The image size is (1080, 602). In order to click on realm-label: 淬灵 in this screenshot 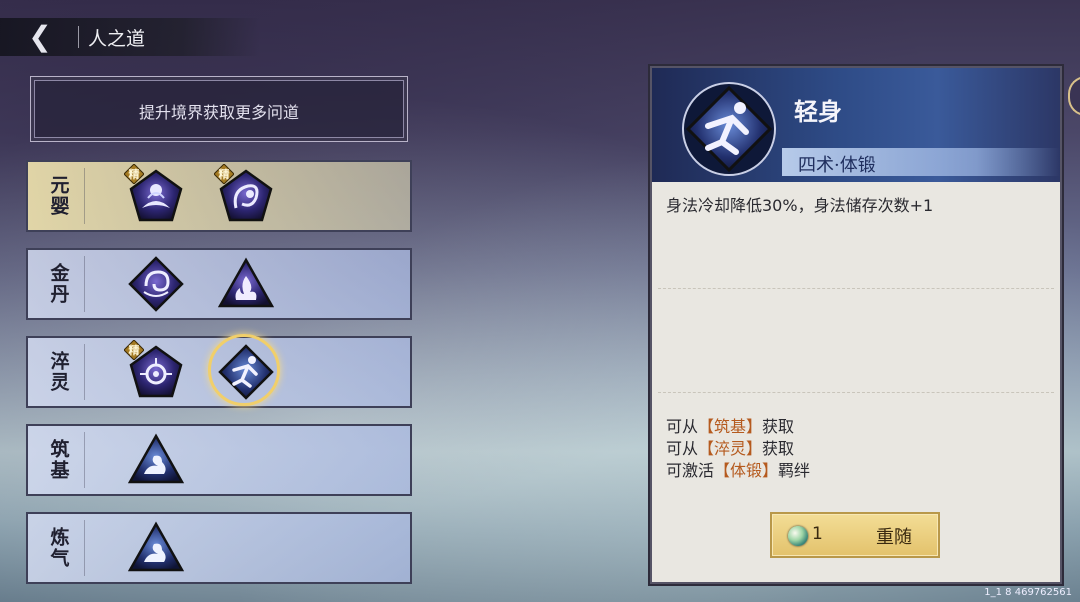, I will do `click(59, 372)`.